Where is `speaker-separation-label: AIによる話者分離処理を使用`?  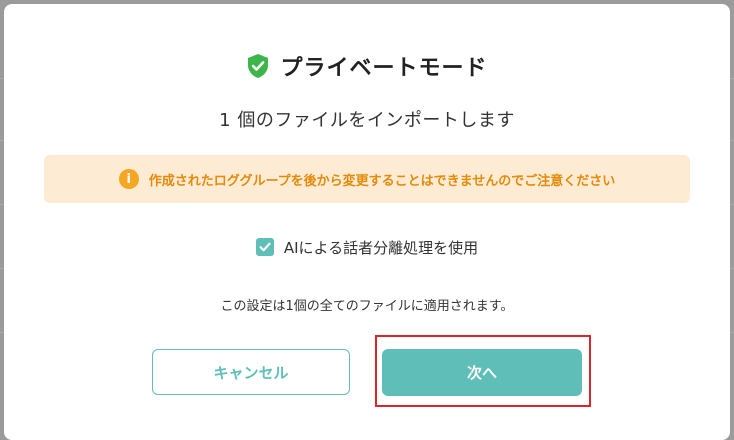 speaker-separation-label: AIによる話者分離処理を使用 is located at coordinates (381, 247).